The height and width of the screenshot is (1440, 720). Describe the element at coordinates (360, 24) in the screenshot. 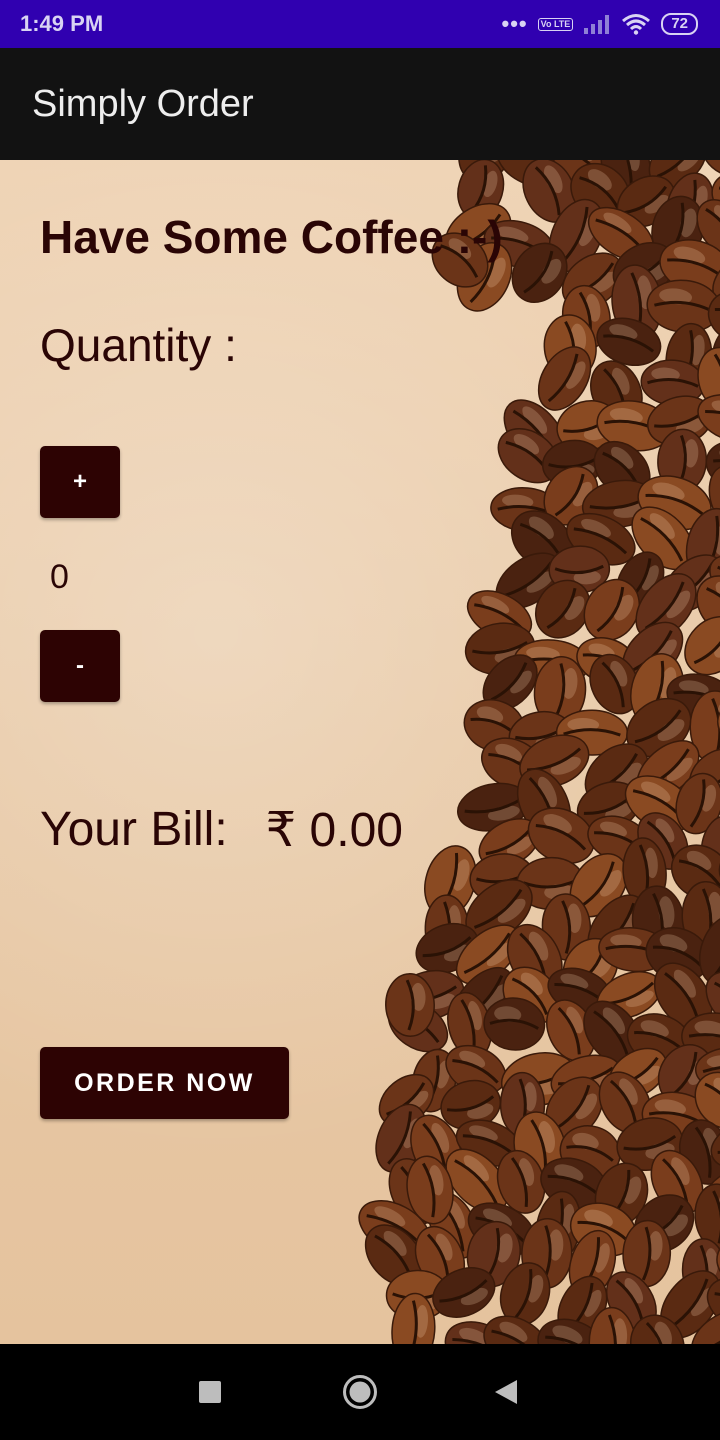

I see `status-bar: 1:49 PM ••• Vo LTE 72` at that location.